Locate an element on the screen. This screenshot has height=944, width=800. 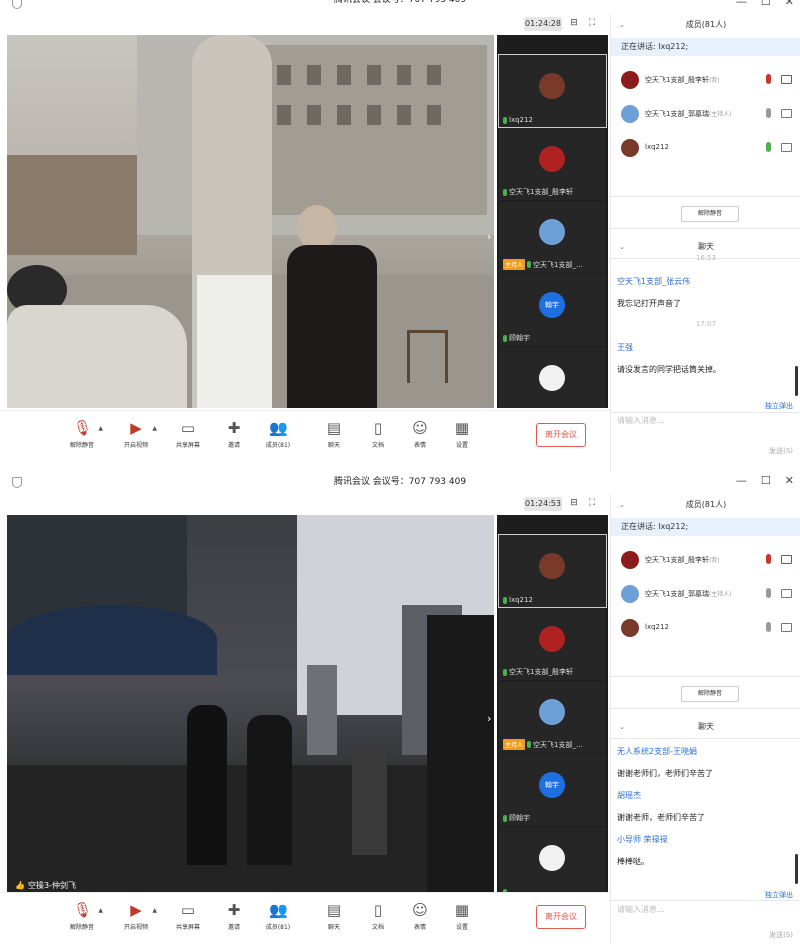
chat-sender: 无人系统2支部-王晓娟 is located at coordinates (657, 751).